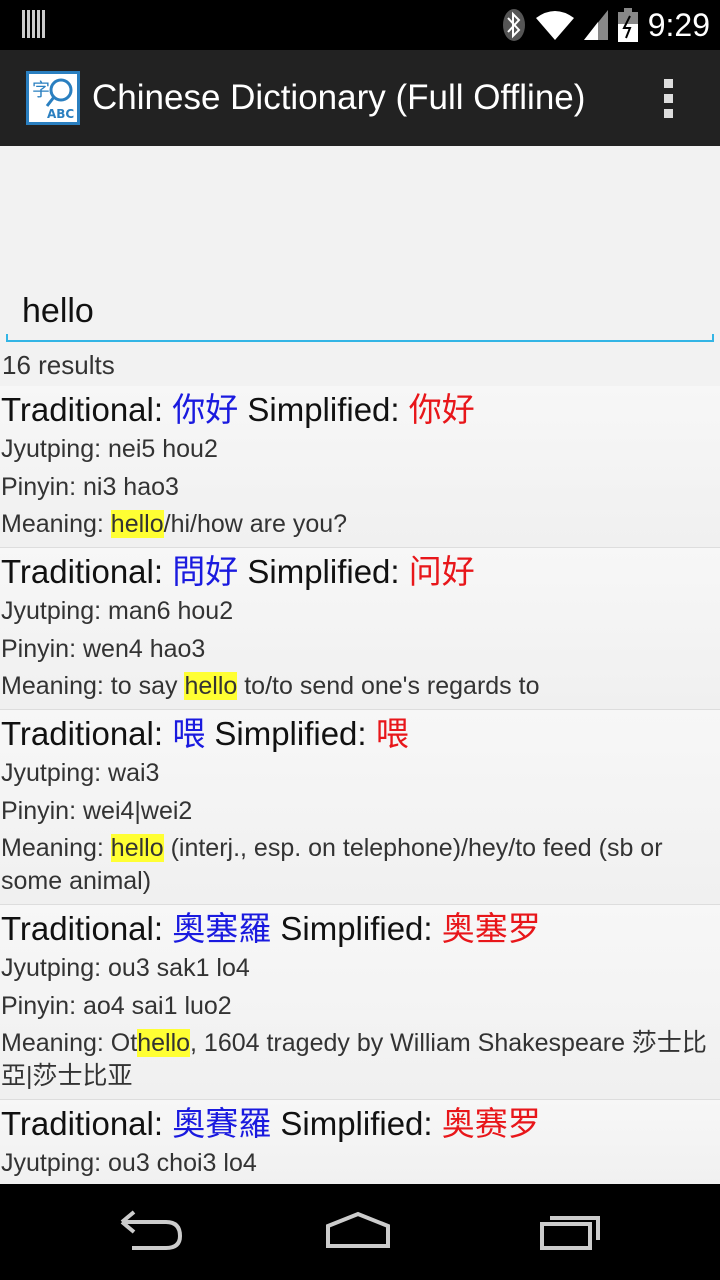 The image size is (720, 1280). Describe the element at coordinates (360, 338) in the screenshot. I see `search-underline` at that location.